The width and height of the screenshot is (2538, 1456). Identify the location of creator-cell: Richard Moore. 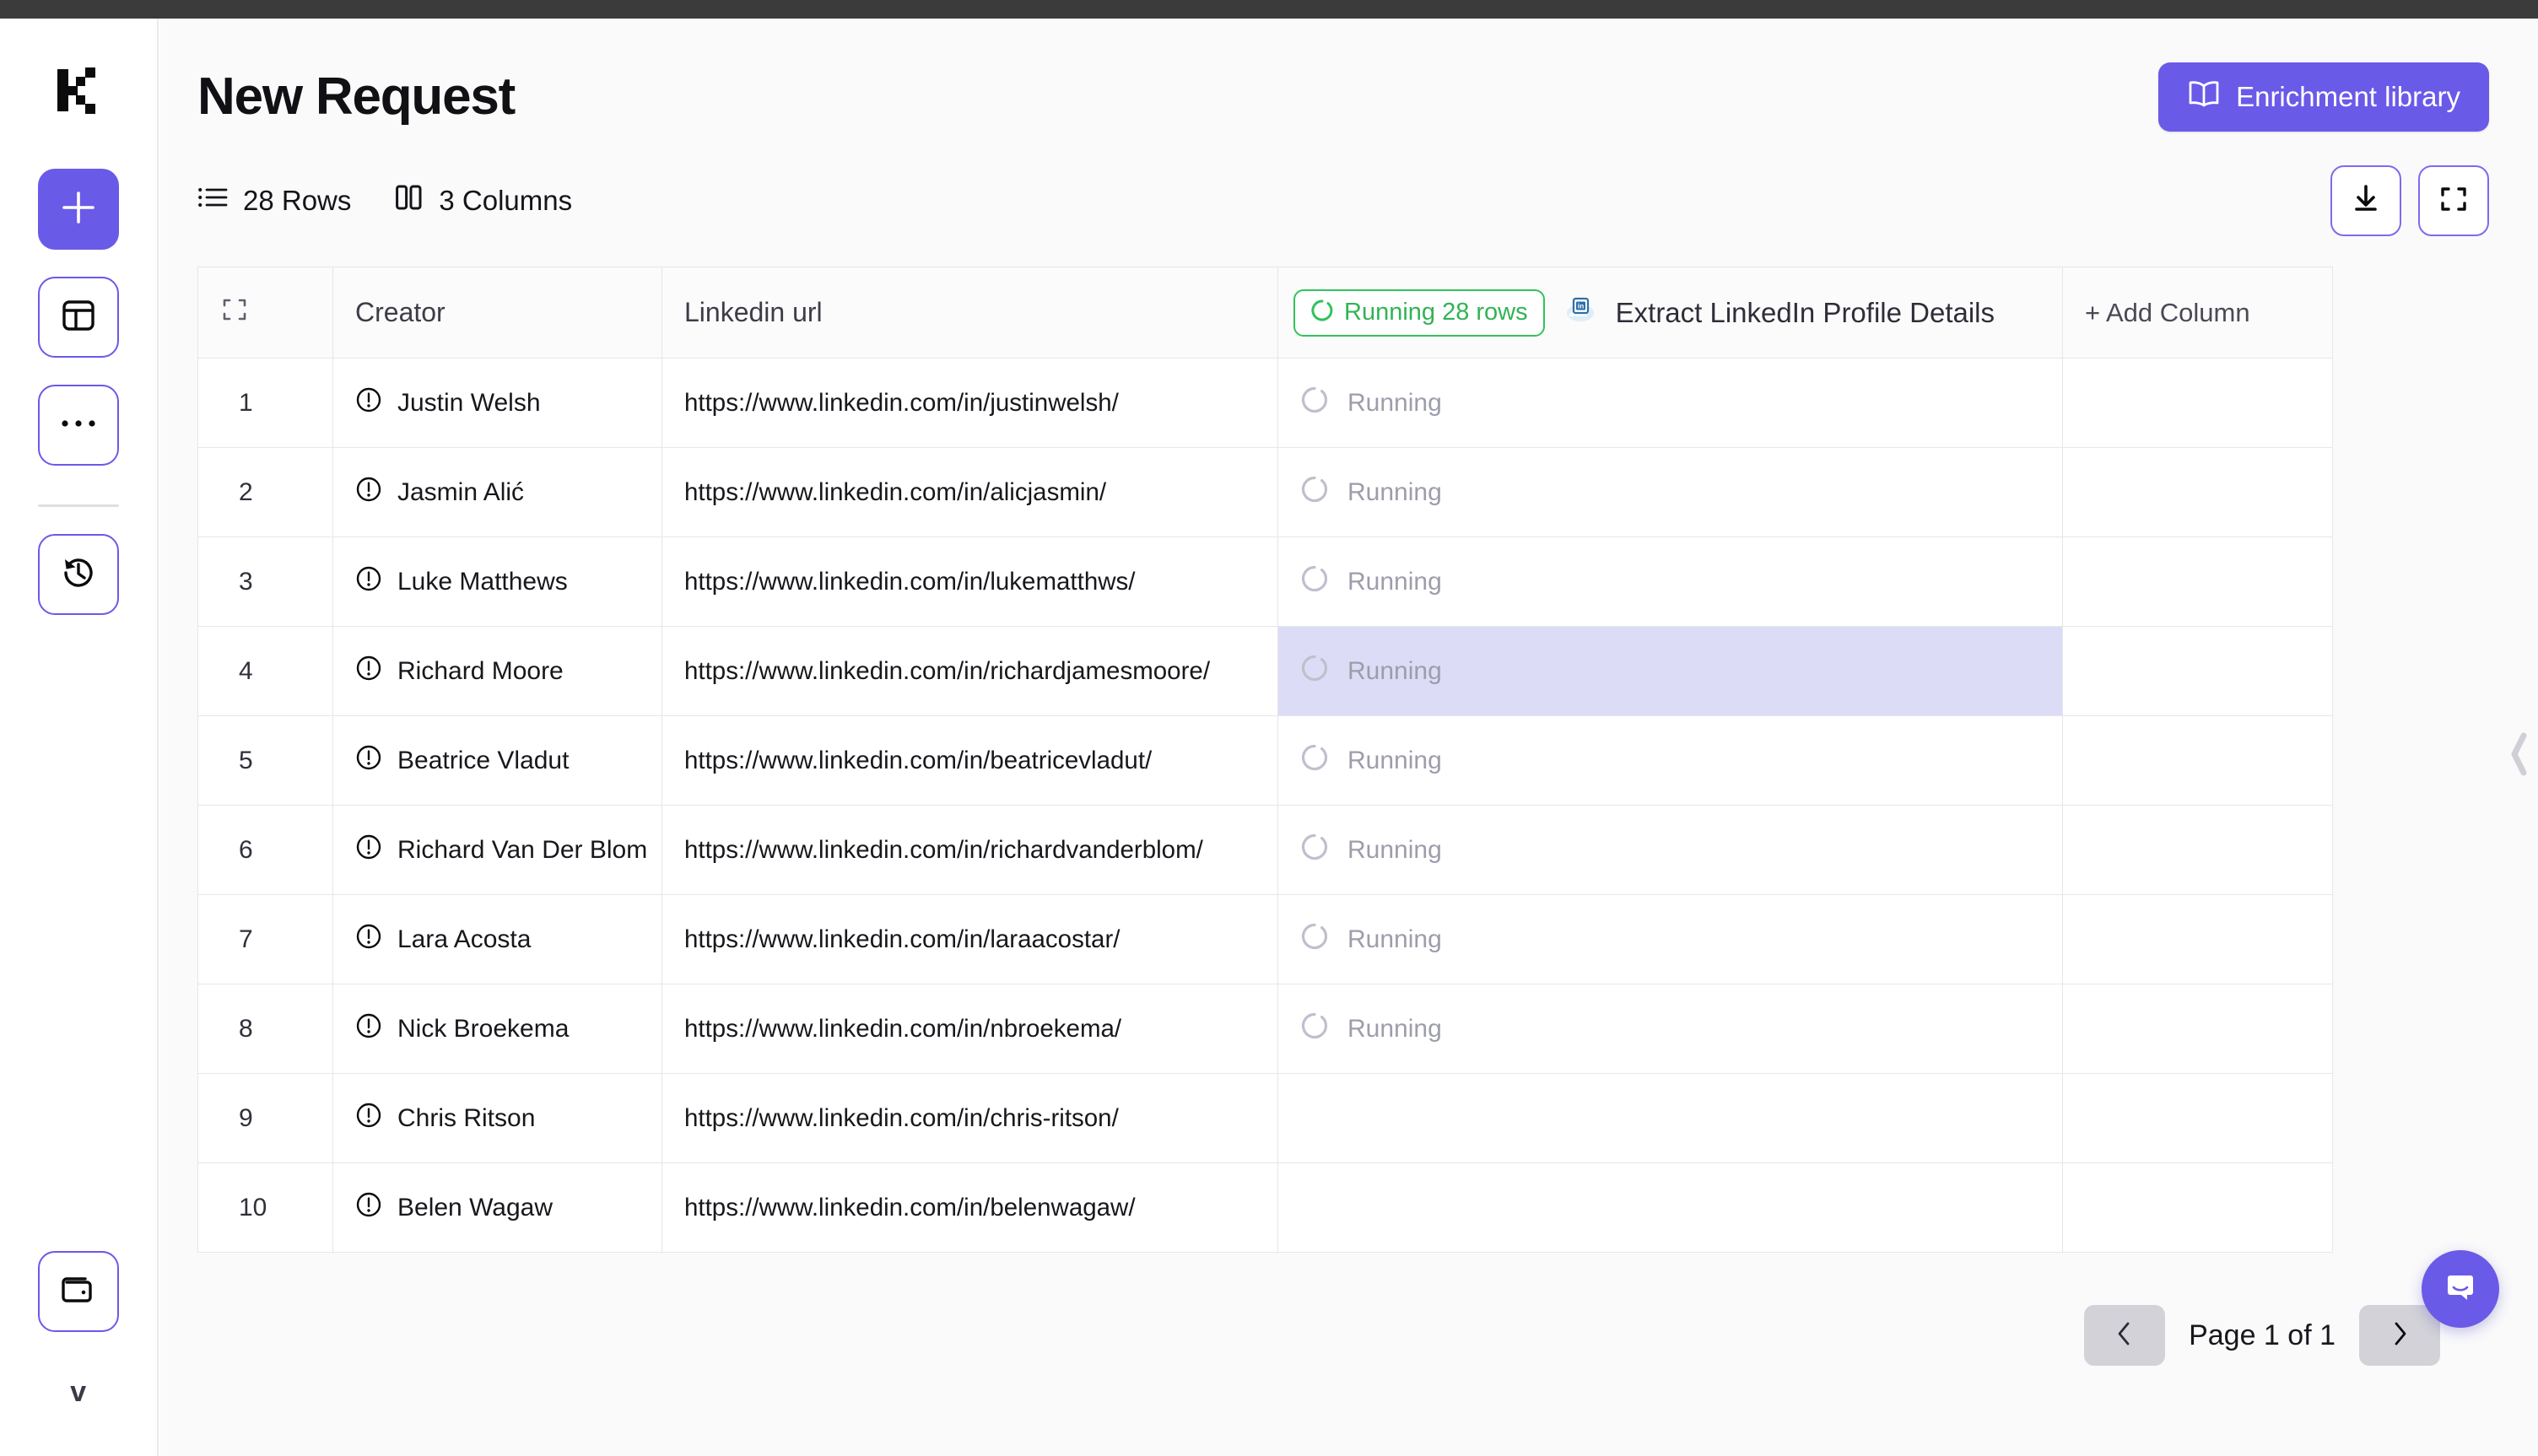
(497, 671).